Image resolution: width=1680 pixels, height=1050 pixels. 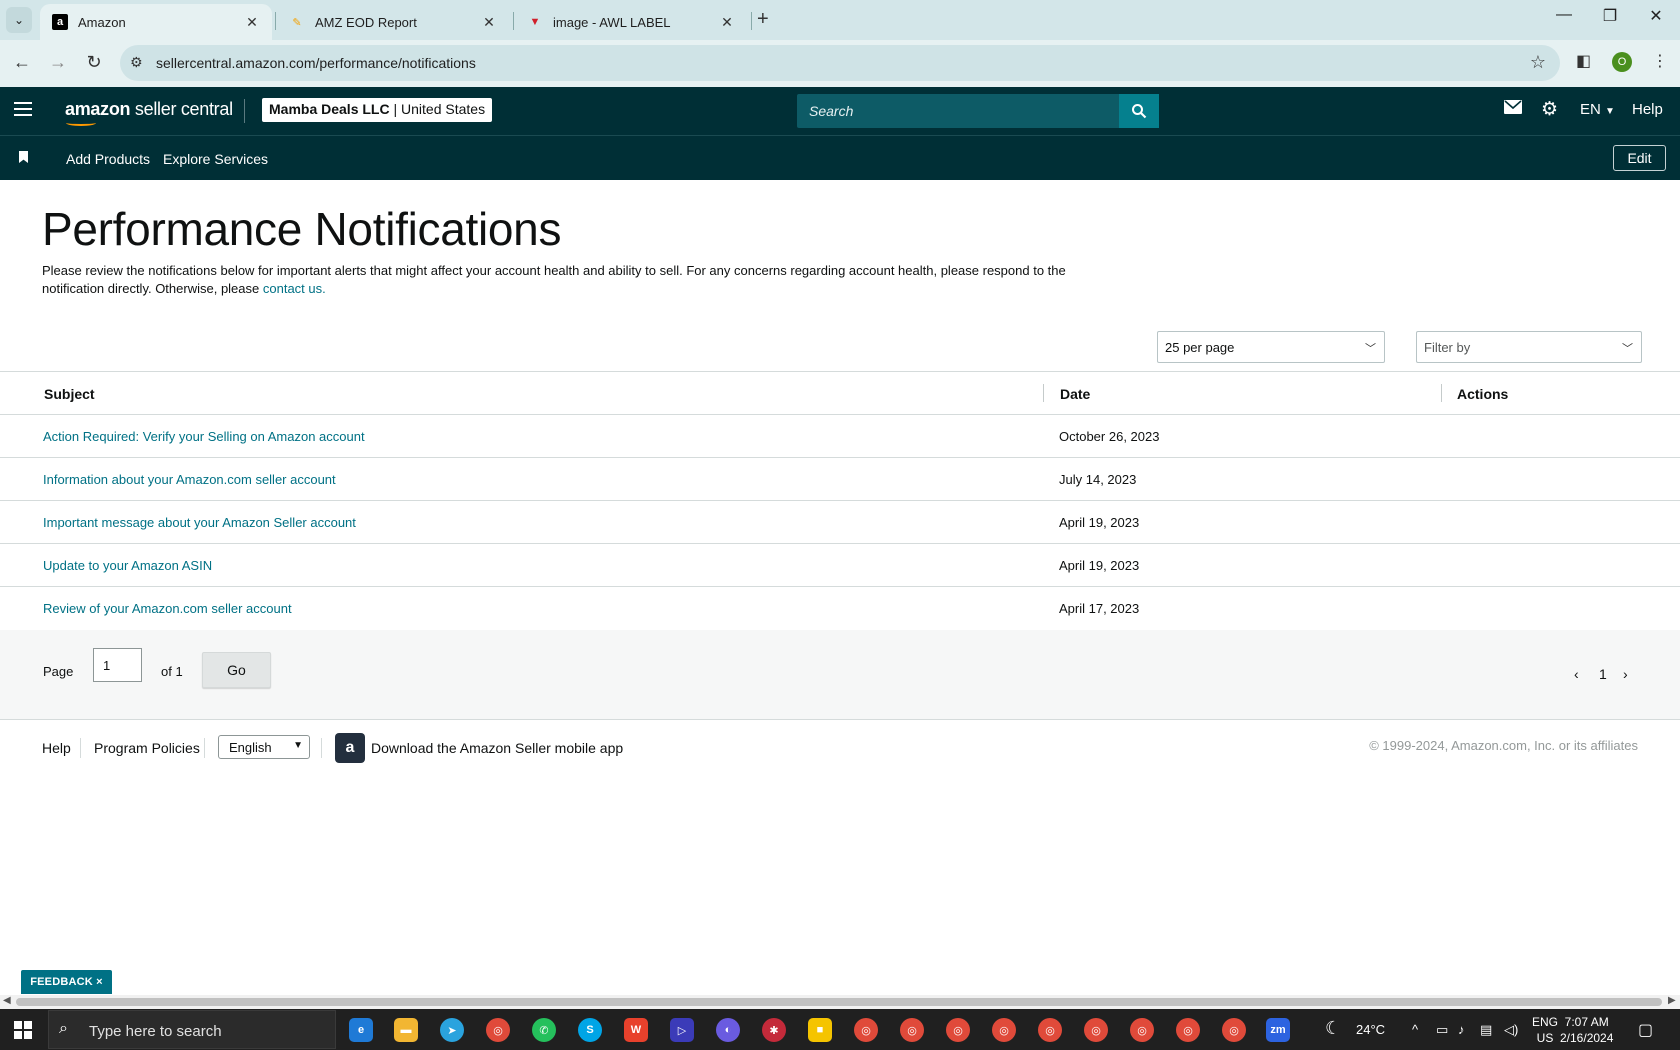 What do you see at coordinates (302, 229) in the screenshot?
I see `page-title: Performance Notifications` at bounding box center [302, 229].